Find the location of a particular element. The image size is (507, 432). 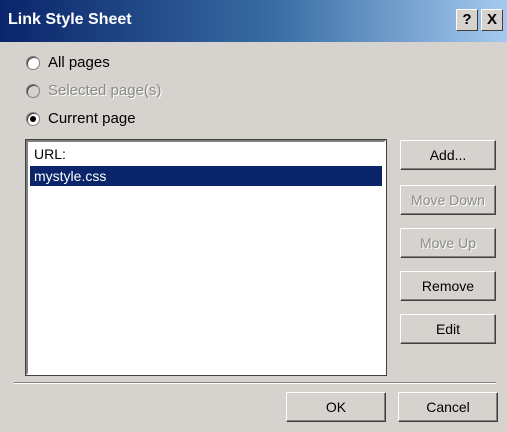

radio-current-page: Current page is located at coordinates (81, 118).